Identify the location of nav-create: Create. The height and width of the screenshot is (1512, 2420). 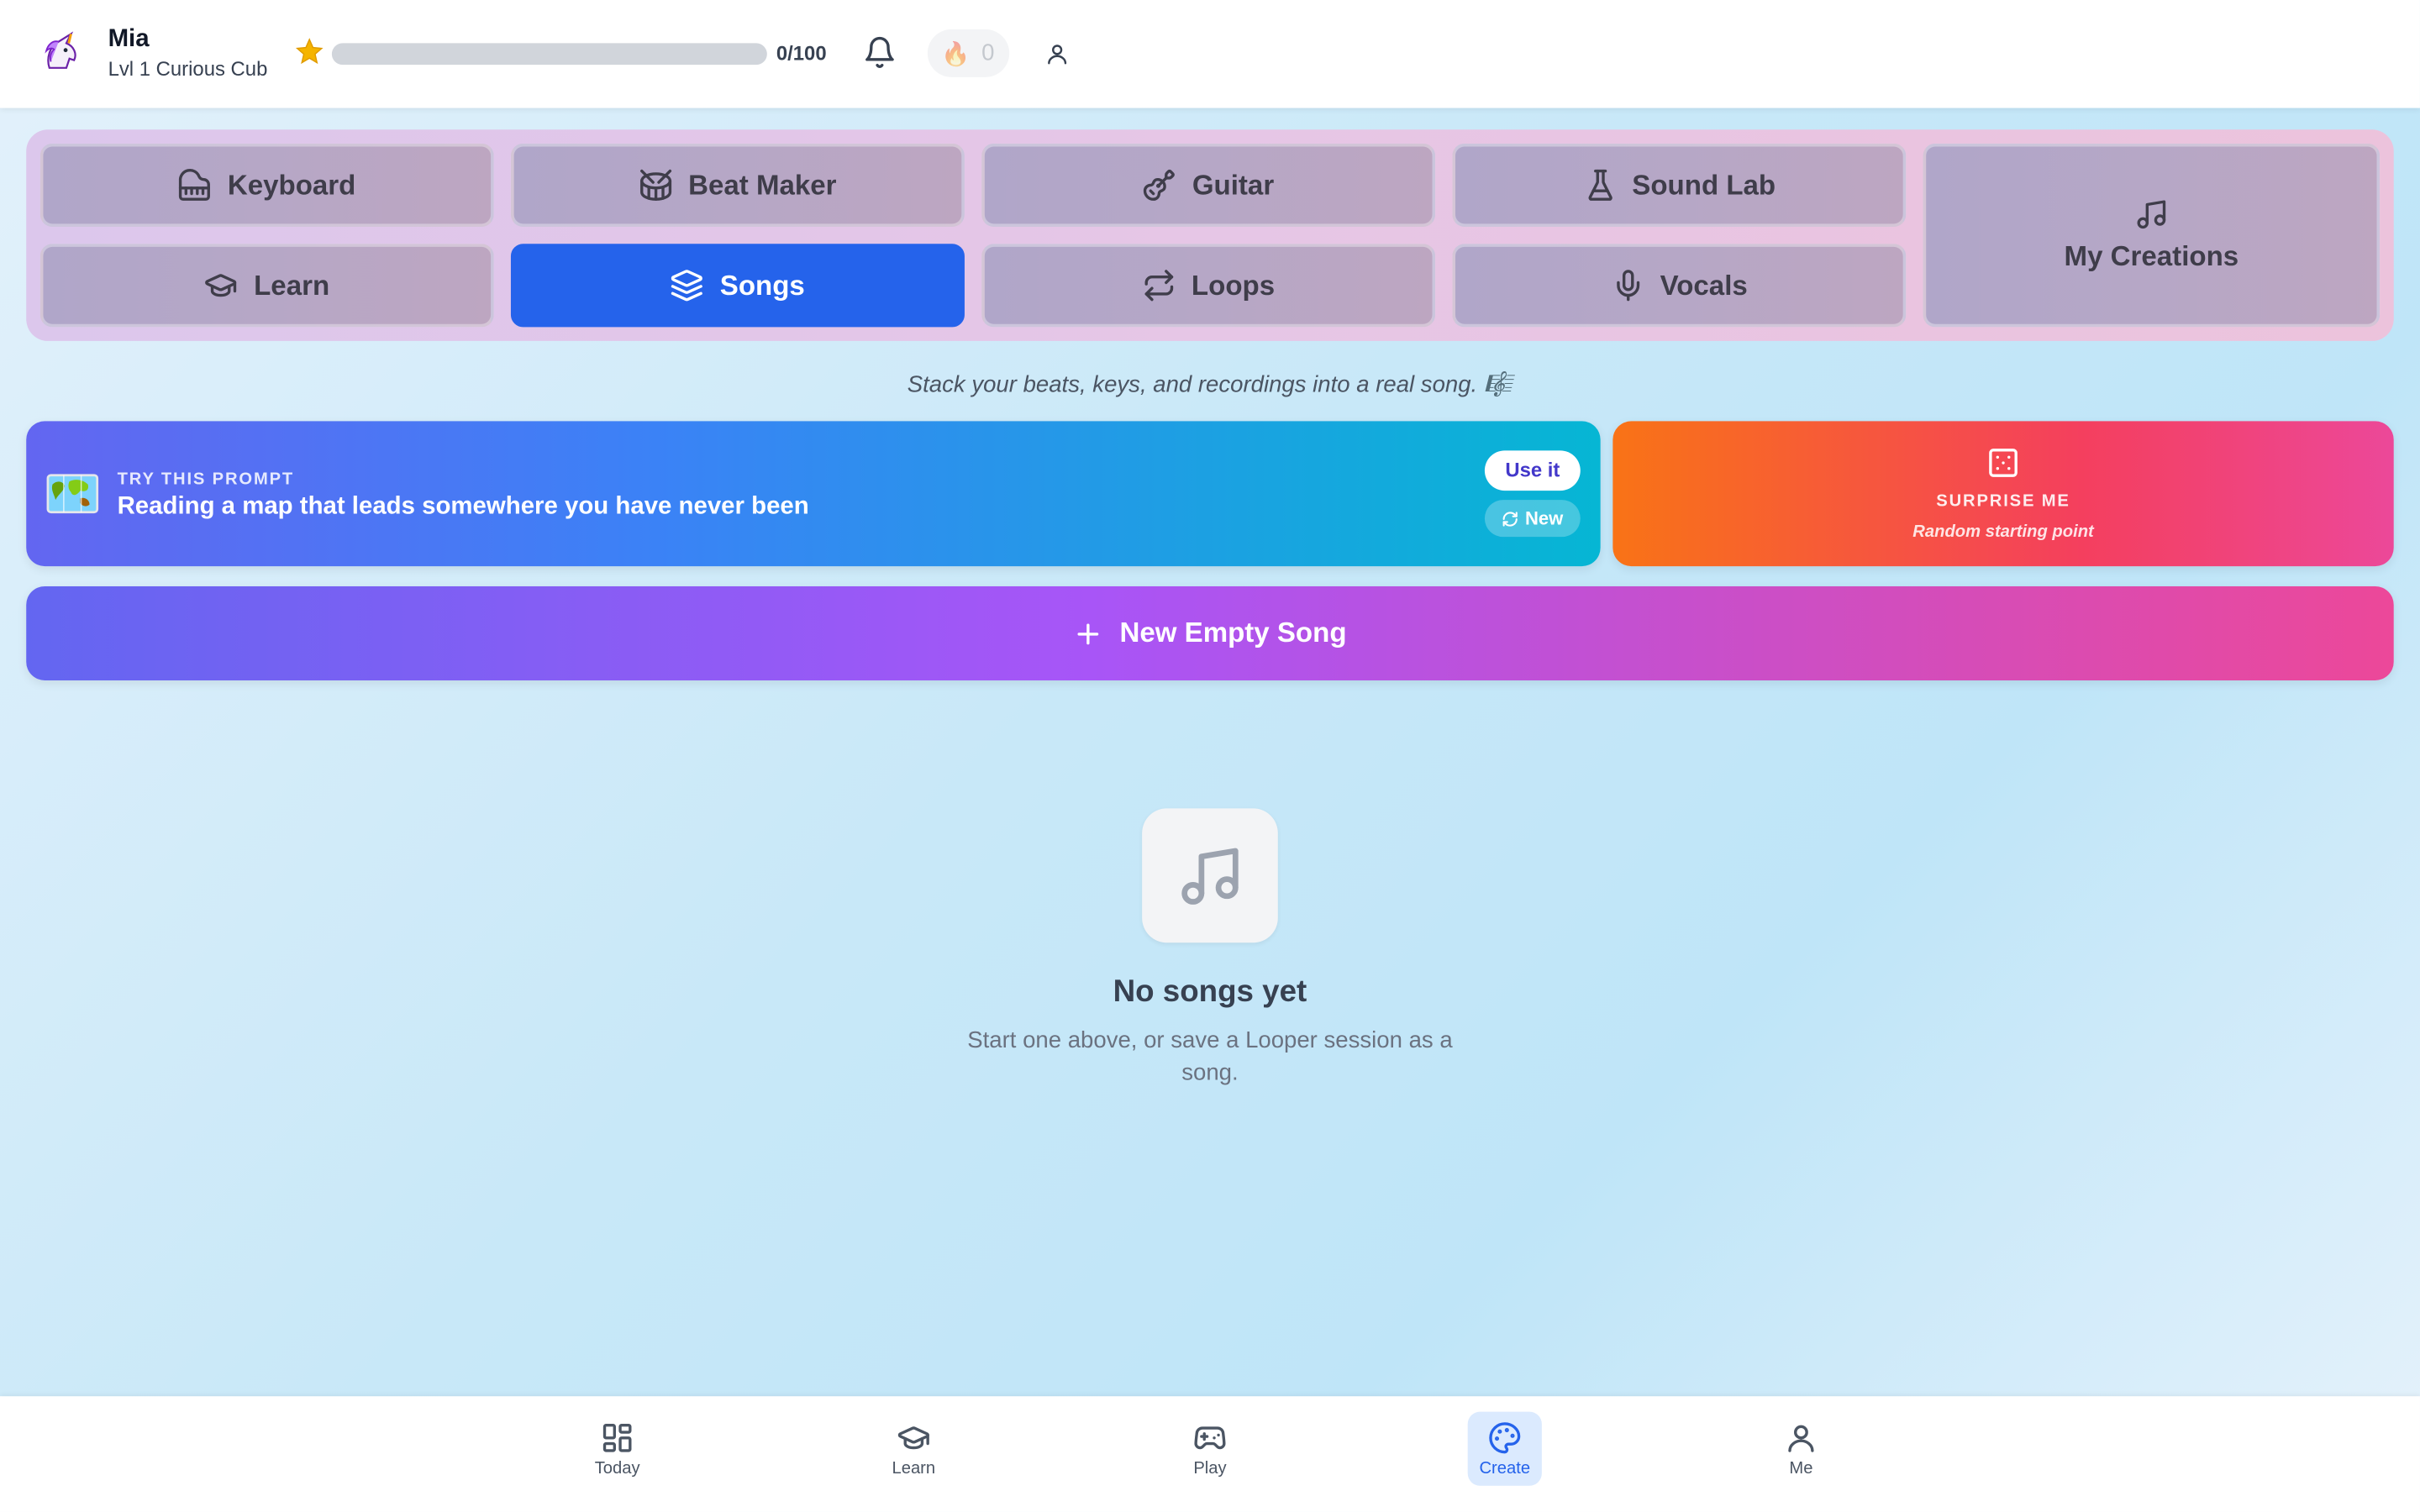
(1504, 1448).